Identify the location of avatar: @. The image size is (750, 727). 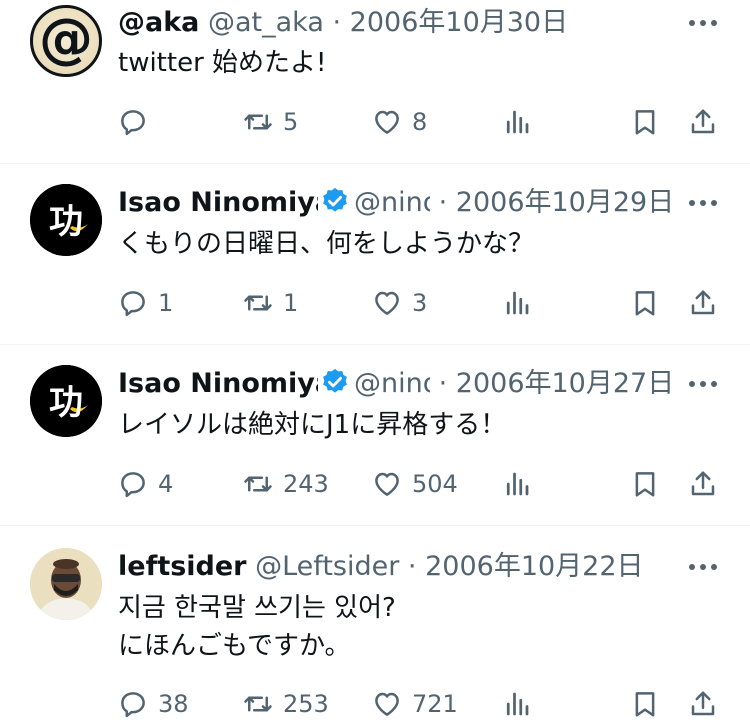
(66, 41).